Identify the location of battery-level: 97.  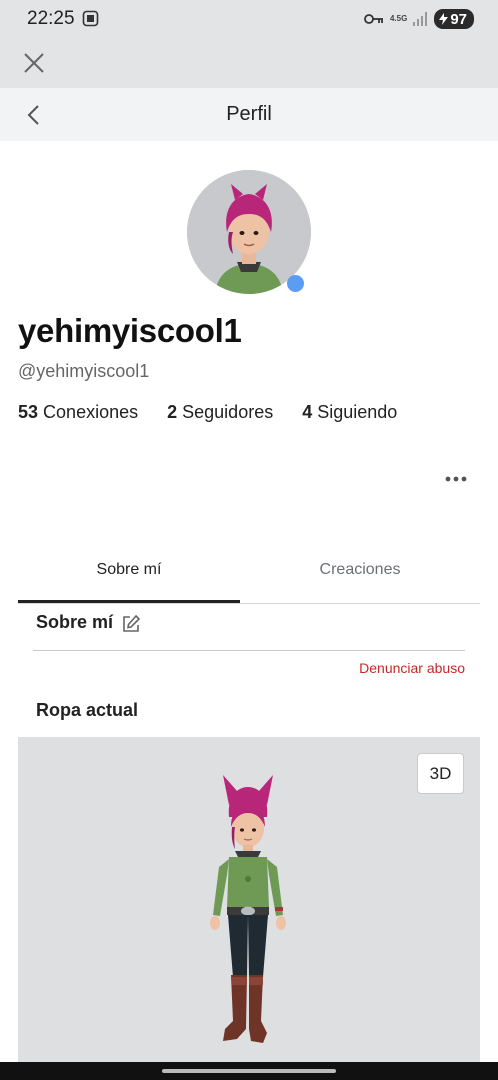
(458, 19).